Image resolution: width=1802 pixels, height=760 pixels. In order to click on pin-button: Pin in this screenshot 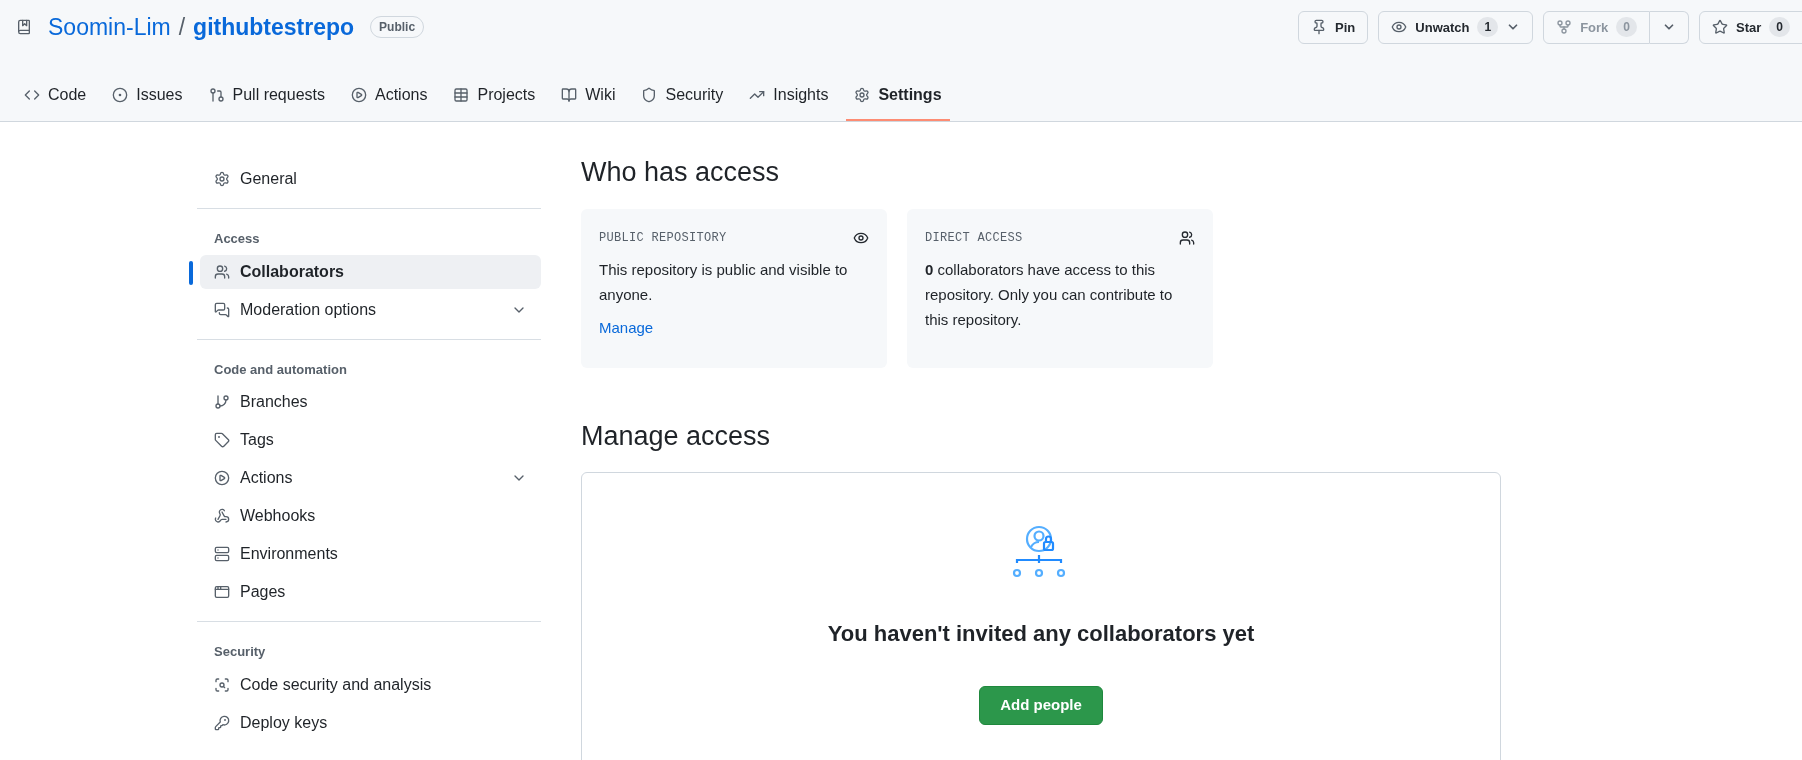, I will do `click(1333, 27)`.